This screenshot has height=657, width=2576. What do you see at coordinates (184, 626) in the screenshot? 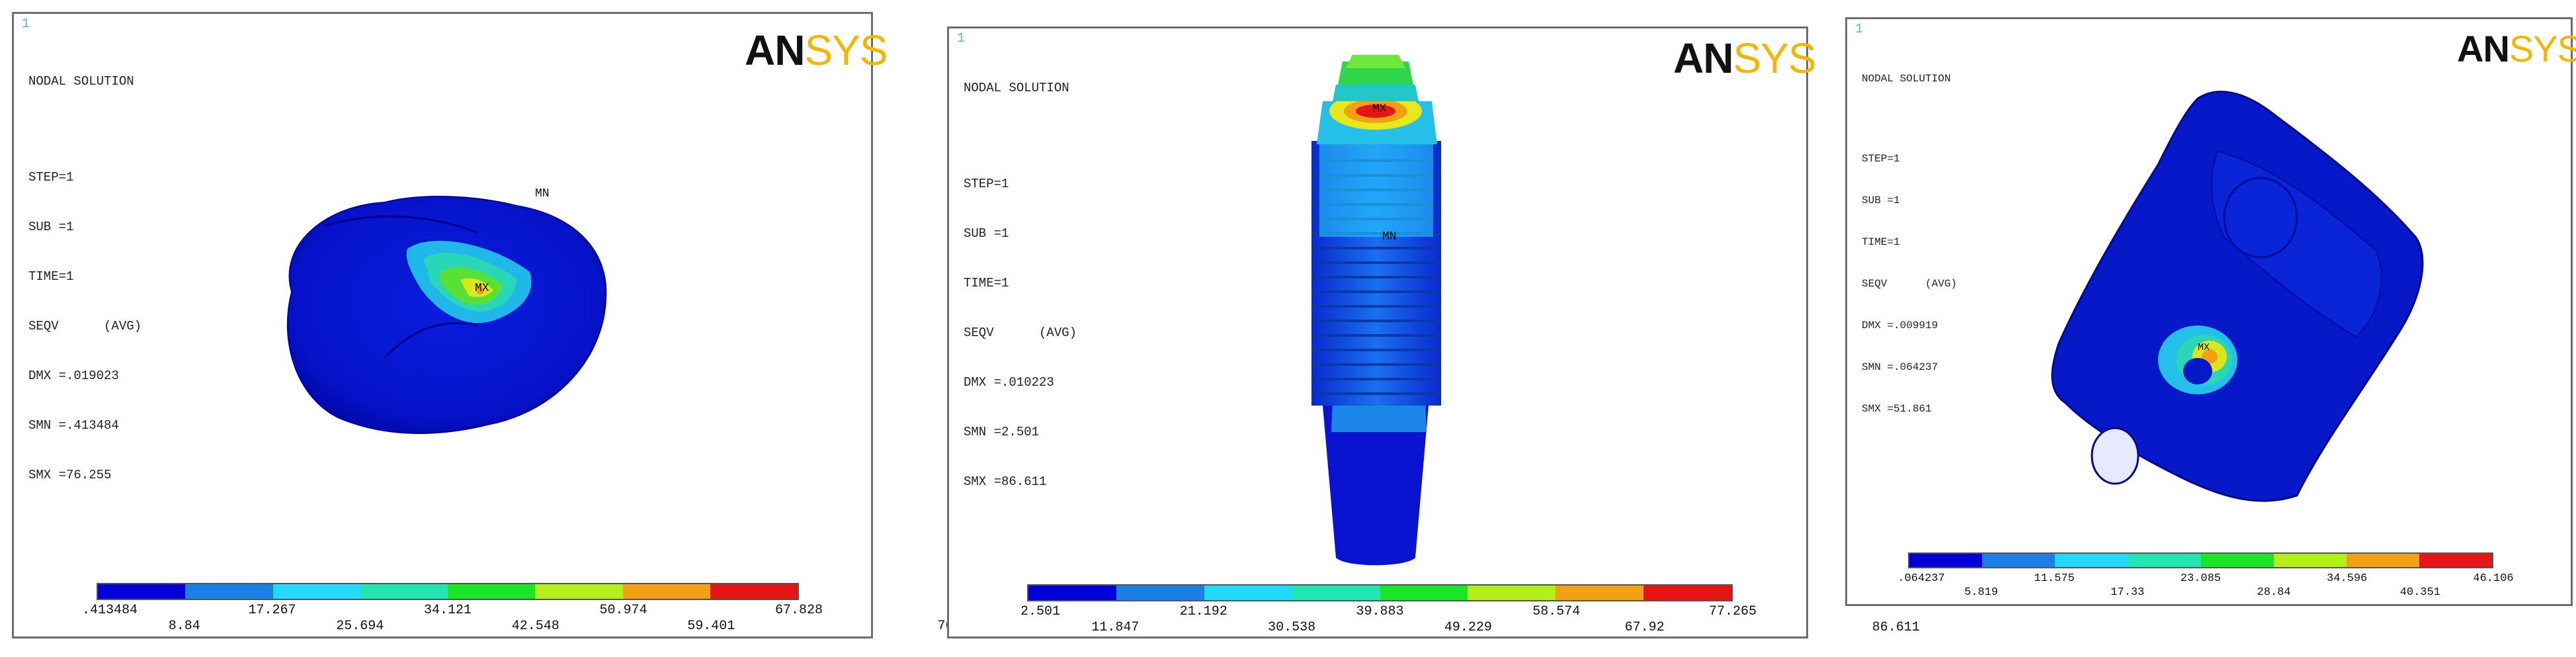
I see `legend-tick-label: 8.84` at bounding box center [184, 626].